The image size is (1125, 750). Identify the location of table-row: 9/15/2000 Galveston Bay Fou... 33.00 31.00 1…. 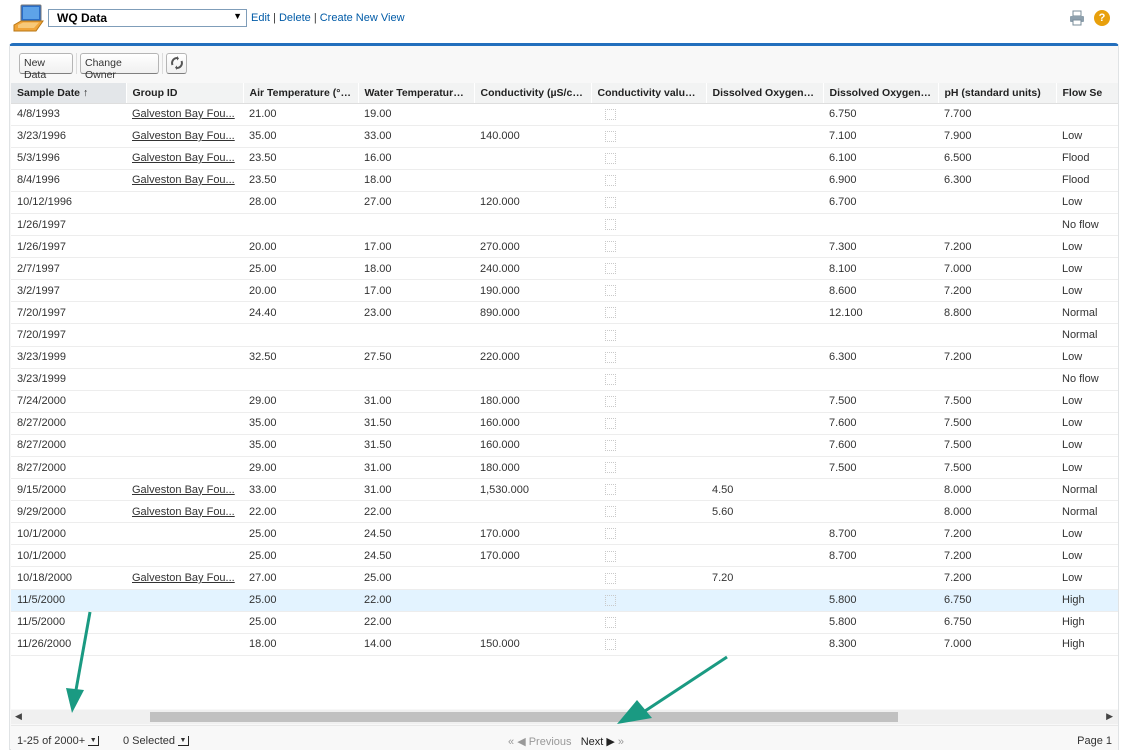
(564, 490).